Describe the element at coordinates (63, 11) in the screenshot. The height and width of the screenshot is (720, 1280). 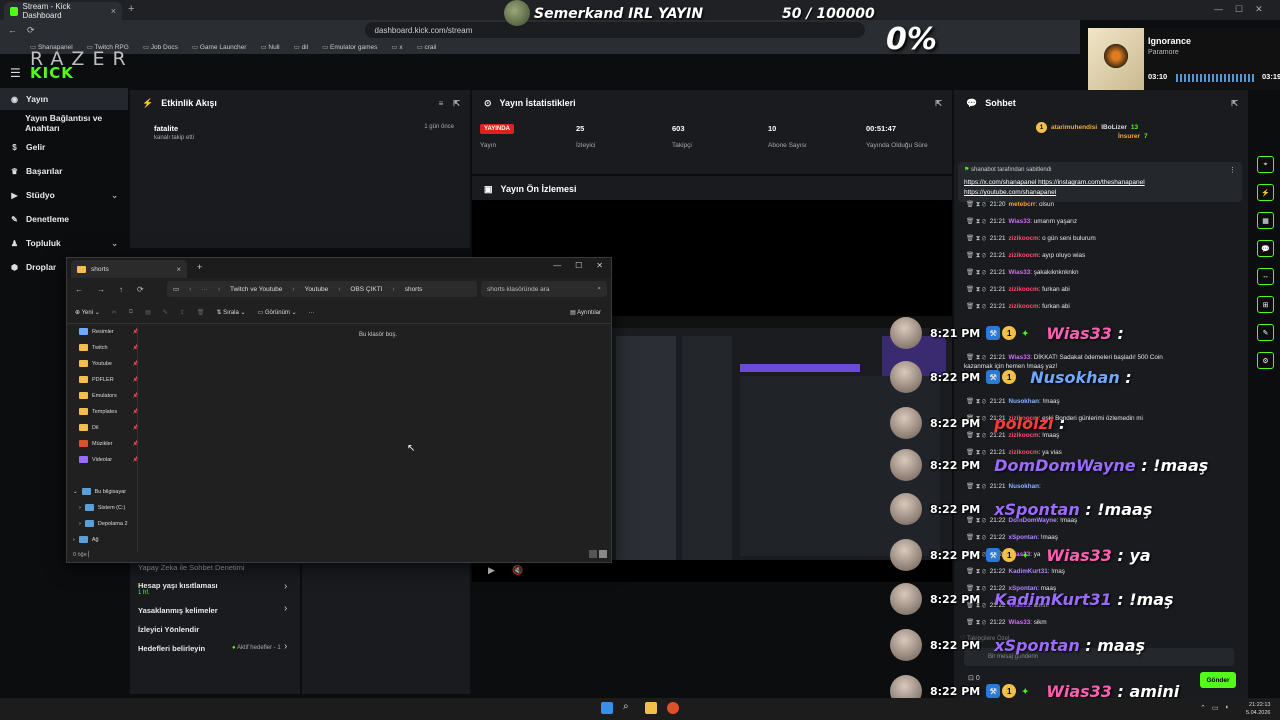
I see `browser-tab: Stream - Kick Dashboard ×` at that location.